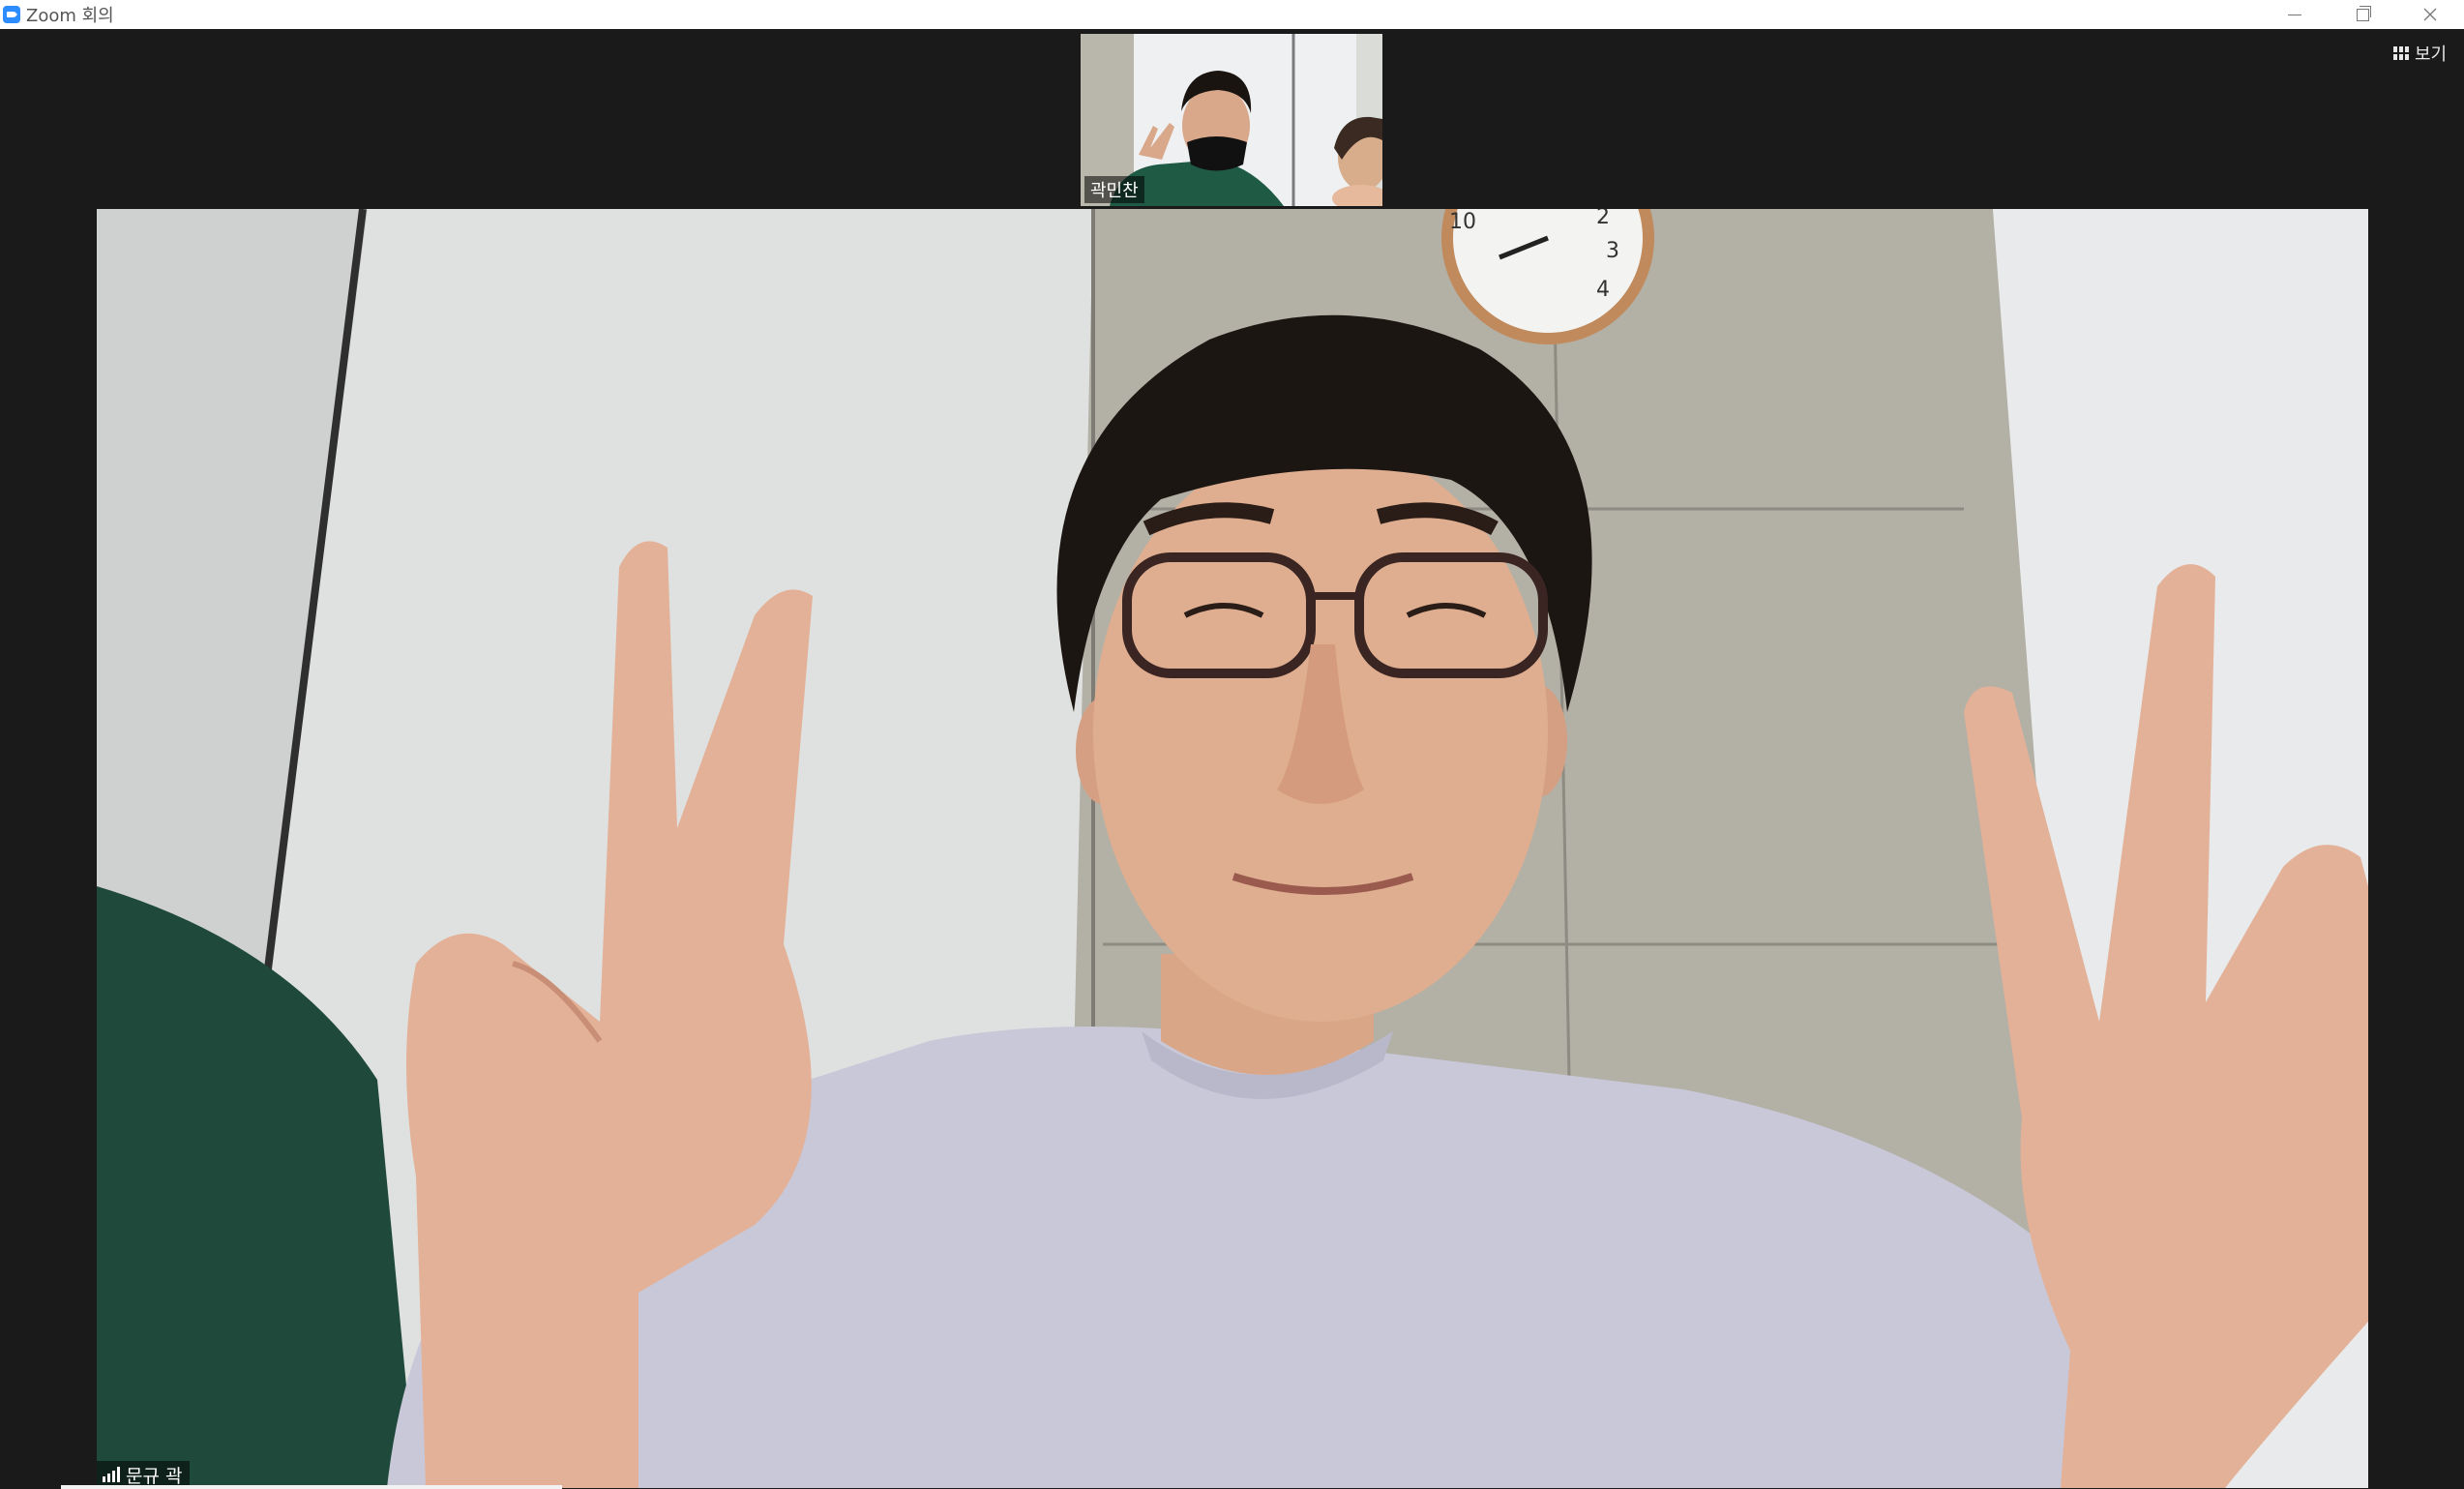 Image resolution: width=2464 pixels, height=1489 pixels. I want to click on view-button: 보기, so click(2420, 53).